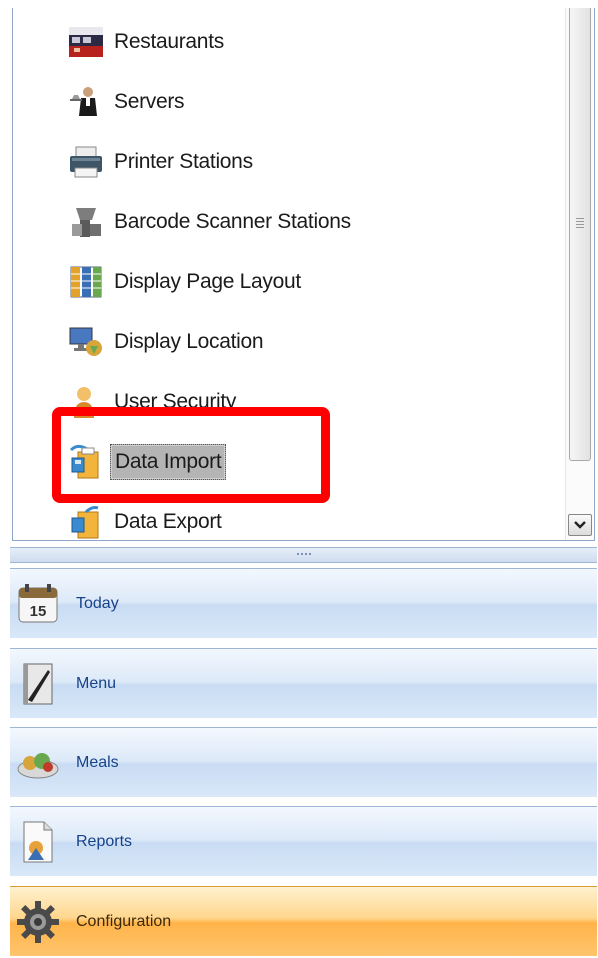 The image size is (598, 958). I want to click on list-item-restaurants: Restaurants, so click(148, 42).